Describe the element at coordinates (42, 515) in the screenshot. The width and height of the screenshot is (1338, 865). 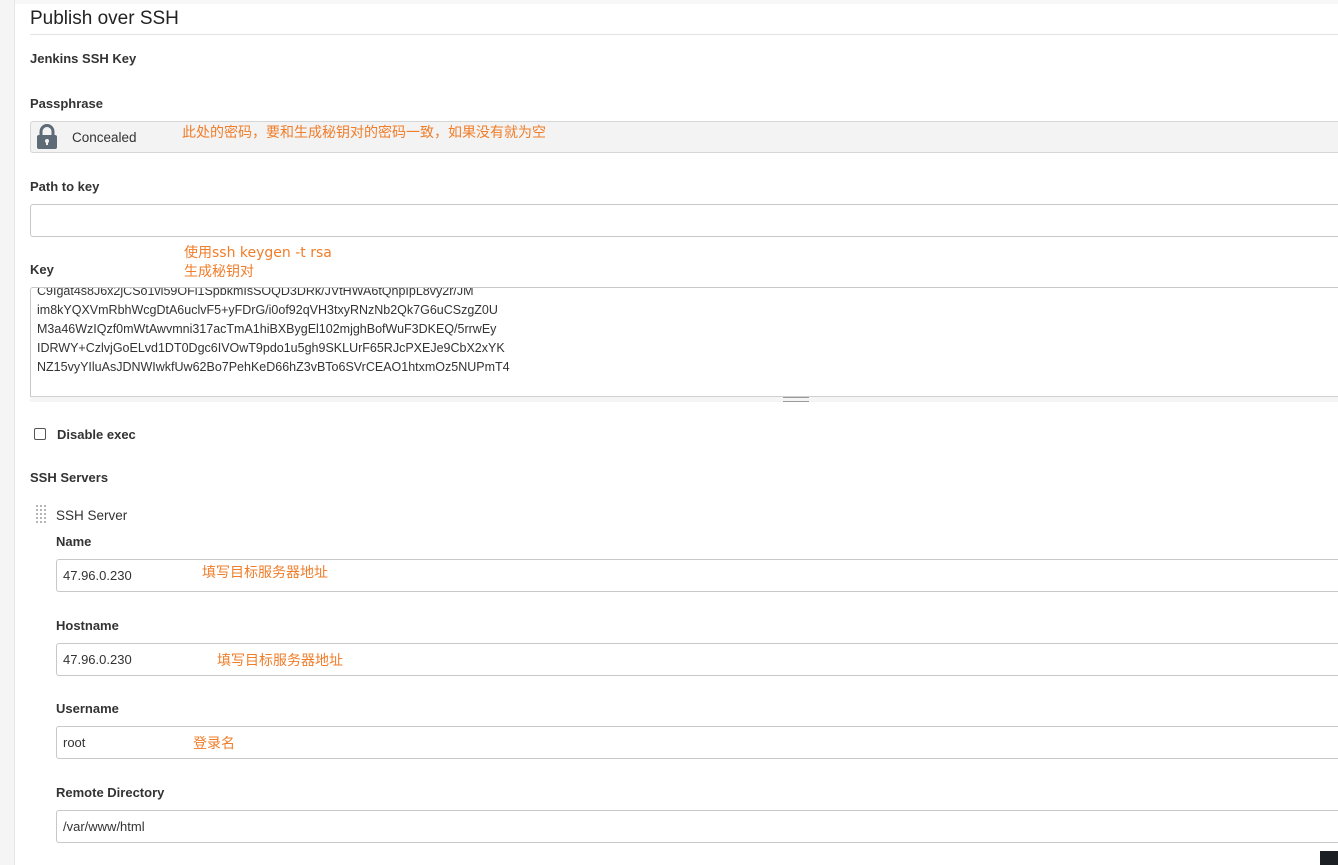
I see `drag-handle-icon` at that location.